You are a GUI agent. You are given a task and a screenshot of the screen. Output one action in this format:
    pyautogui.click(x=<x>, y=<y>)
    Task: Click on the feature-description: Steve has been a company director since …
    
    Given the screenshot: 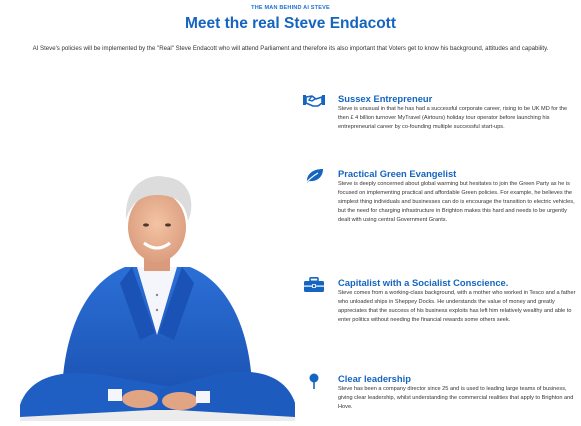 What is the action you would take?
    pyautogui.click(x=456, y=398)
    